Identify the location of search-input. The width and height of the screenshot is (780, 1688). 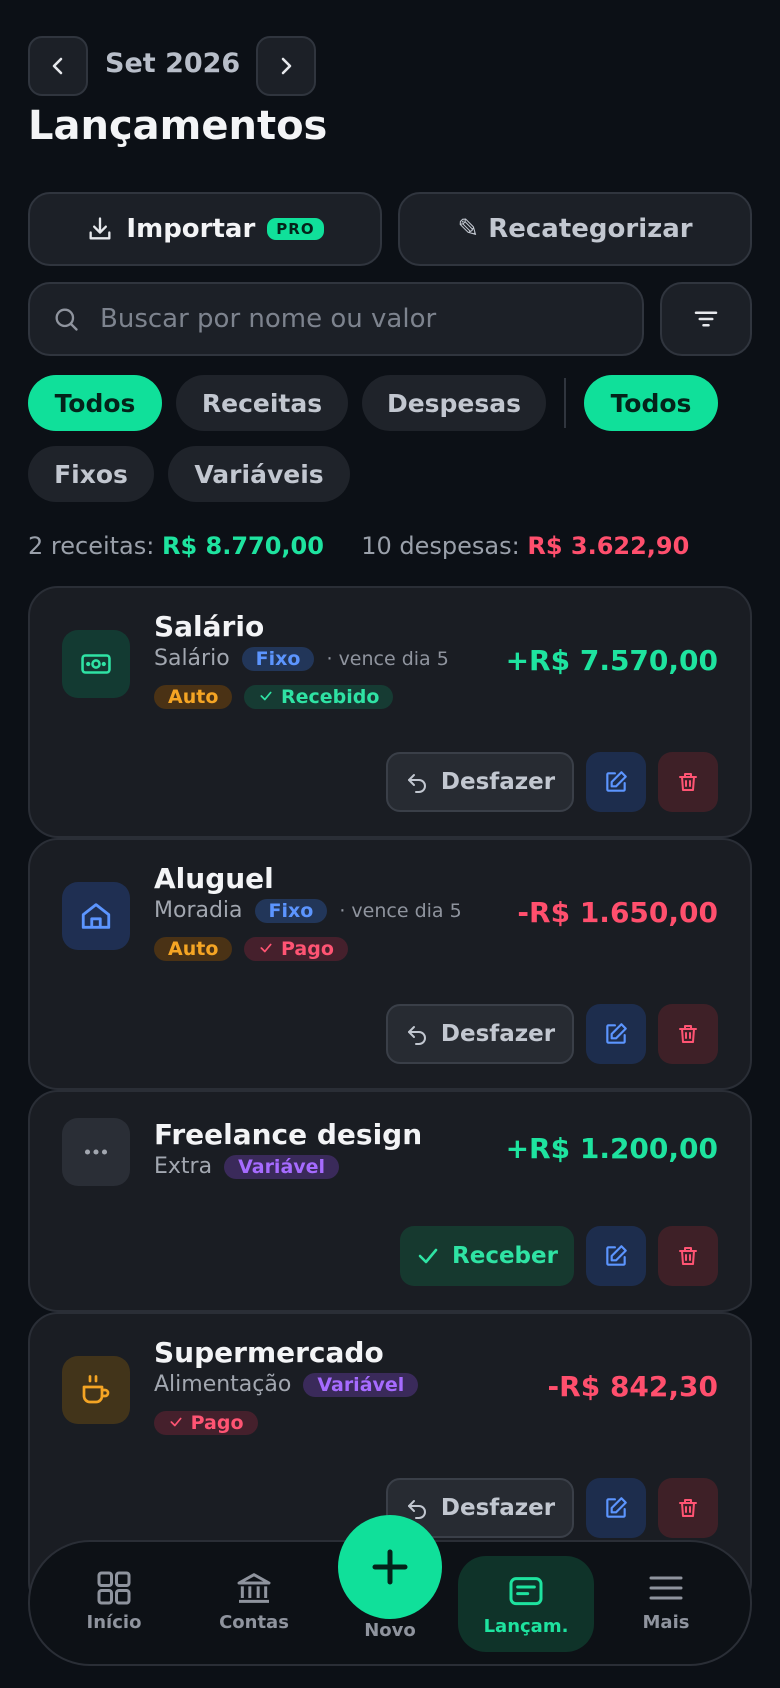
(360, 319).